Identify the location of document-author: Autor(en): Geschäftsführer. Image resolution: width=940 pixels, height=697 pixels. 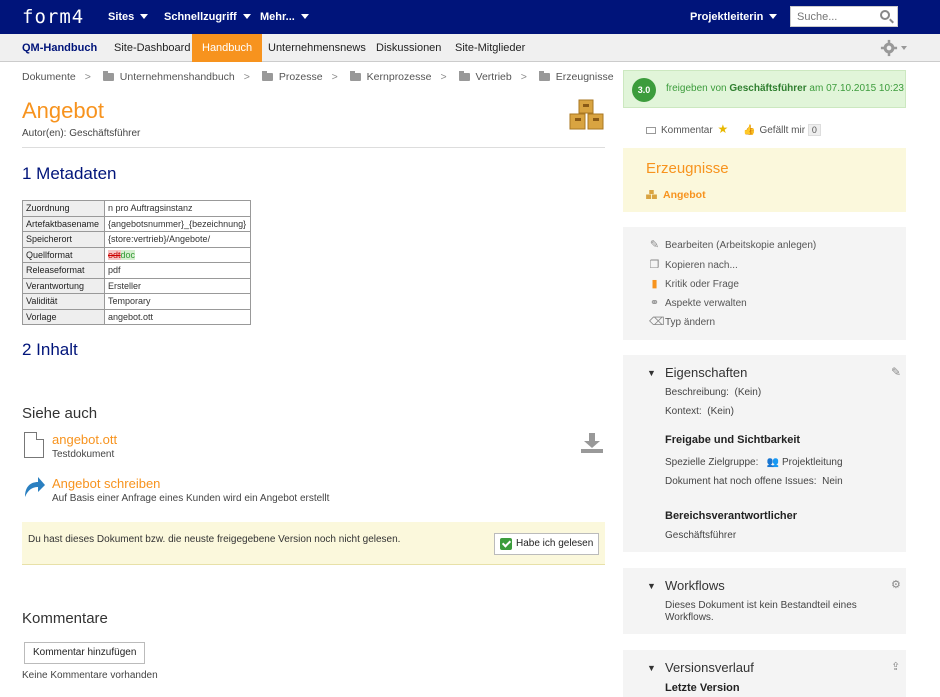
(81, 133).